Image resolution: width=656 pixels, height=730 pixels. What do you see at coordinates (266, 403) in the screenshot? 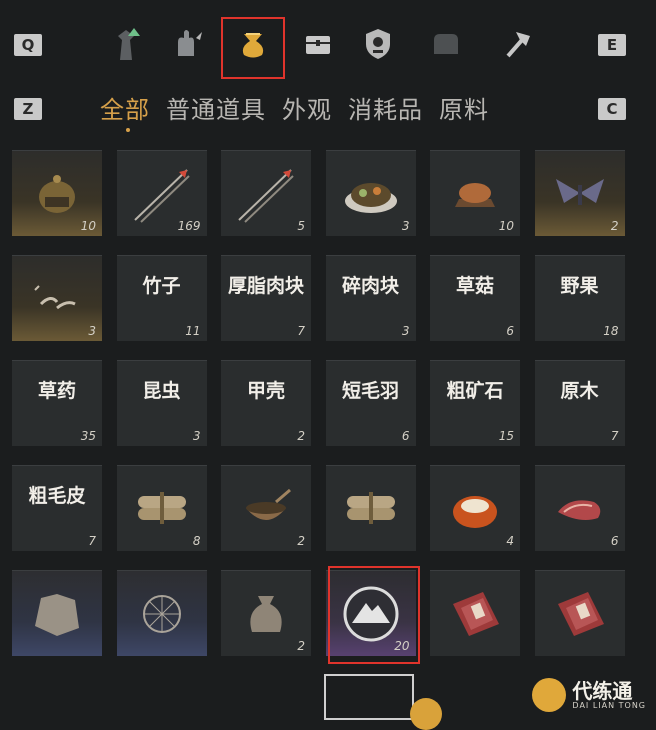
I see `inventory-slot: 甲壳 2` at bounding box center [266, 403].